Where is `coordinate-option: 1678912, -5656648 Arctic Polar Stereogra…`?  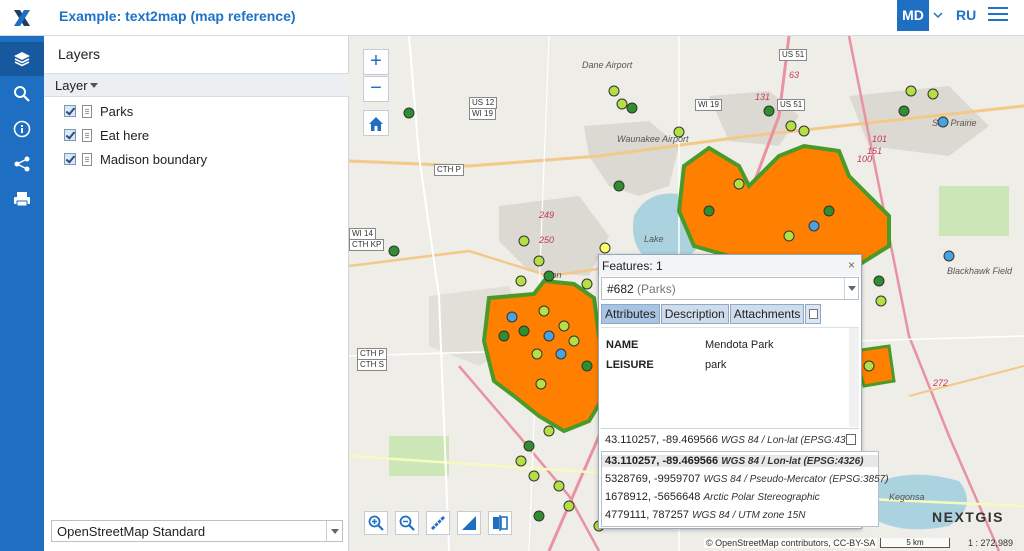
coordinate-option: 1678912, -5656648 Arctic Polar Stereogra… is located at coordinates (712, 497).